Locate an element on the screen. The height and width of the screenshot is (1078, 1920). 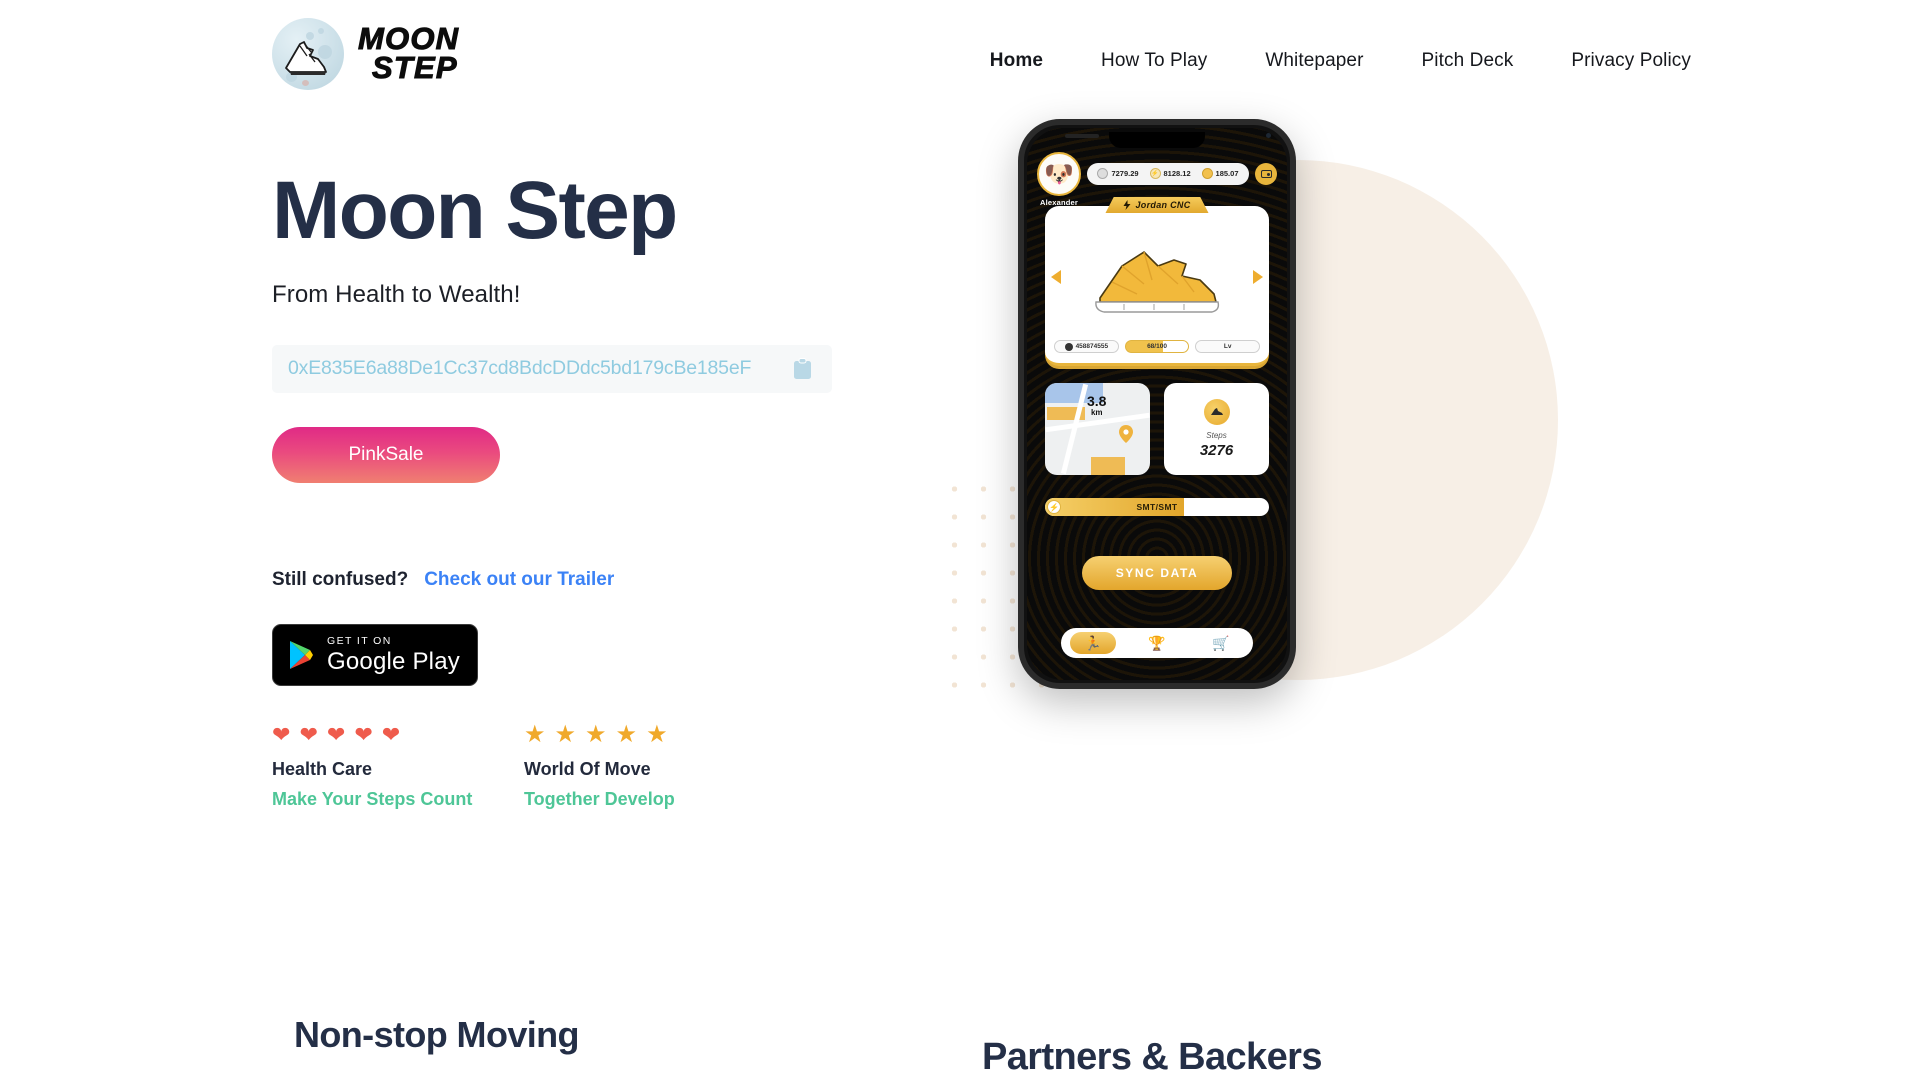
stat-value: 185.07 is located at coordinates (1227, 173).